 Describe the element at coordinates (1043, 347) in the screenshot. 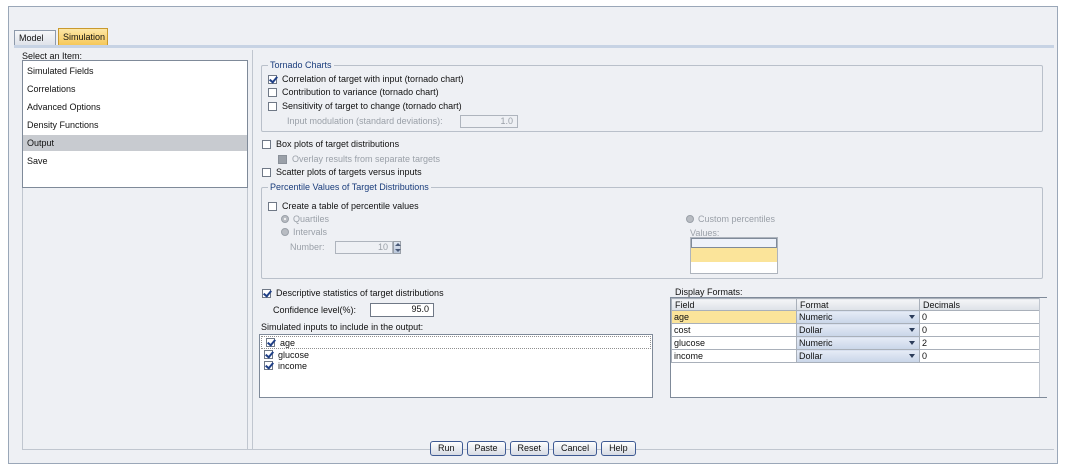

I see `table-scrollbar` at that location.